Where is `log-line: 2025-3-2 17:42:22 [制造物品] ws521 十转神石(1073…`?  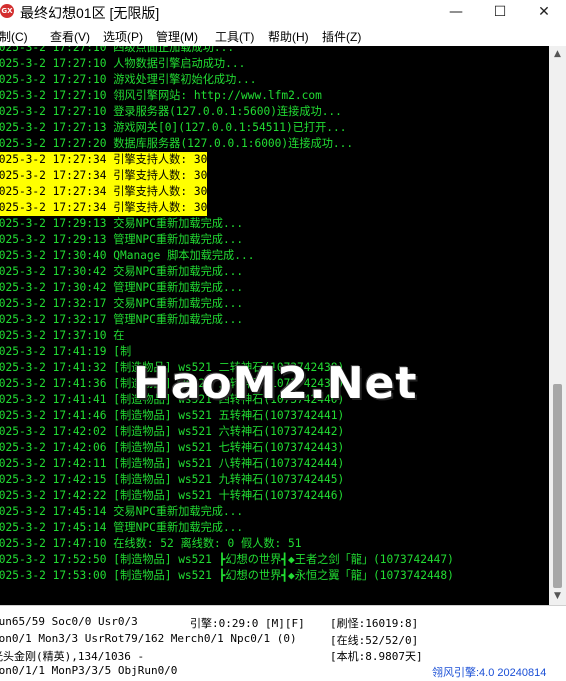 log-line: 2025-3-2 17:42:22 [制造物品] ws521 十转神石(1073… is located at coordinates (172, 495).